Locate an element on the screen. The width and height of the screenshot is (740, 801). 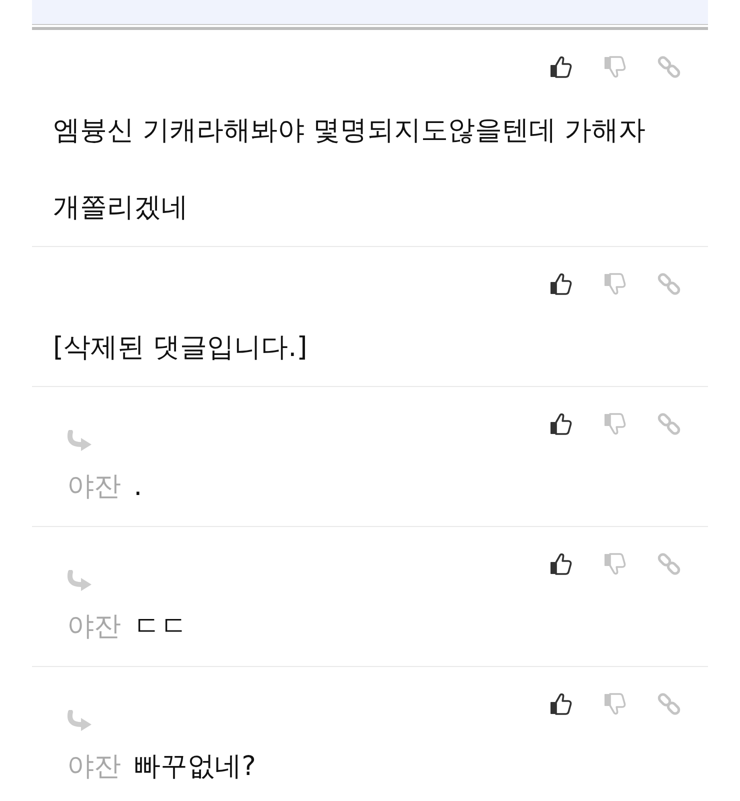
reply-text: 빠꾸없네? is located at coordinates (195, 766).